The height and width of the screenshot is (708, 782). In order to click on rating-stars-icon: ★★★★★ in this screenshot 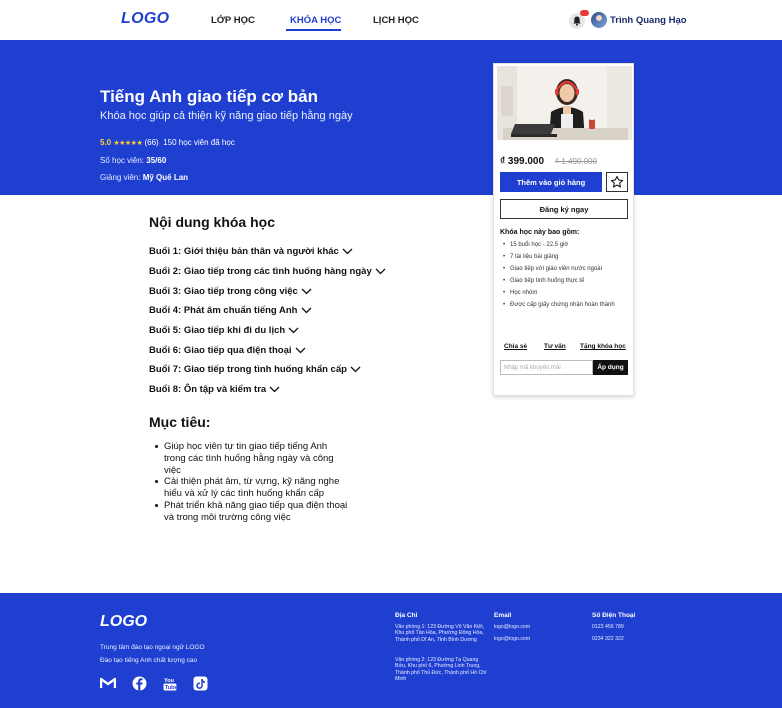, I will do `click(128, 143)`.